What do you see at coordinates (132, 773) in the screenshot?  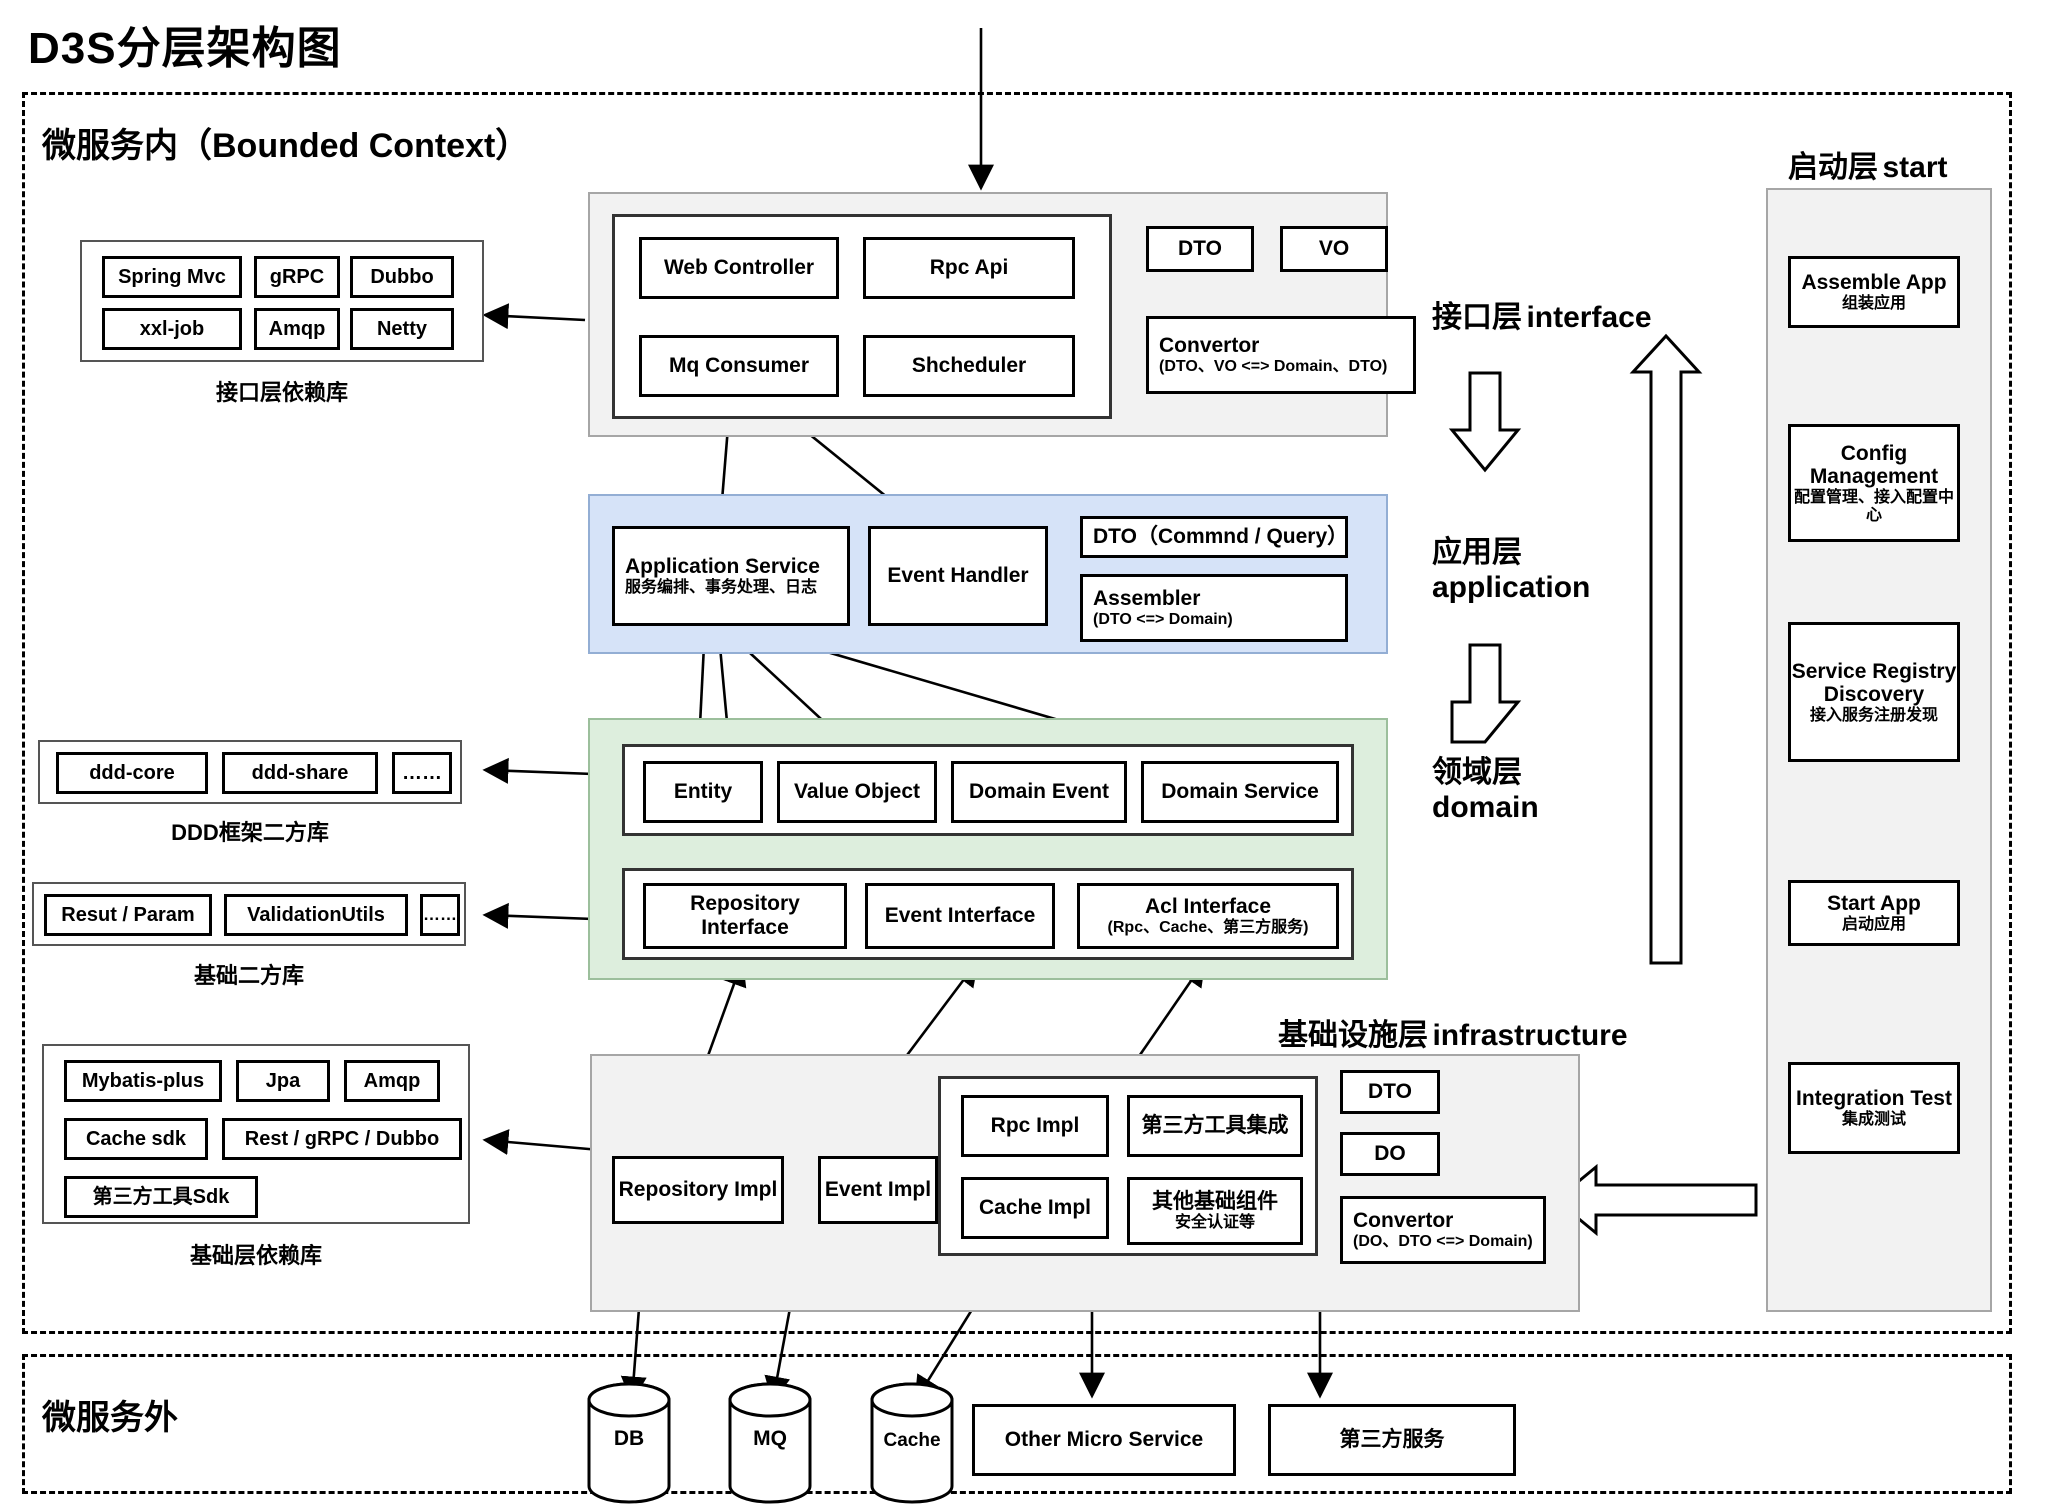 I see `dep-ddd-core: ddd-core` at bounding box center [132, 773].